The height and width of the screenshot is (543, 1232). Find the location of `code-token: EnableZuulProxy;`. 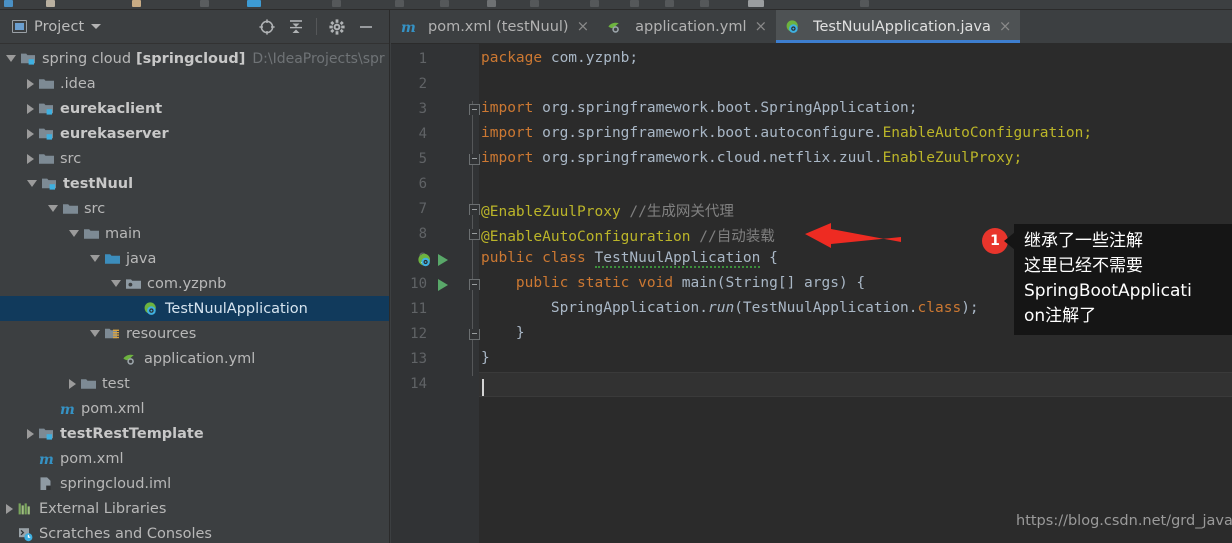

code-token: EnableZuulProxy; is located at coordinates (952, 158).